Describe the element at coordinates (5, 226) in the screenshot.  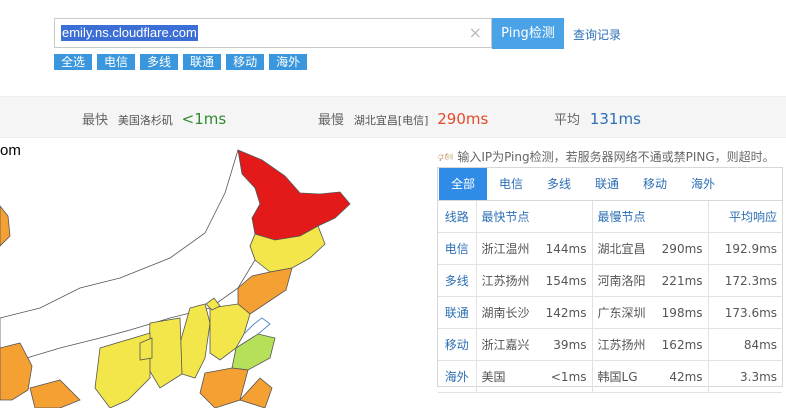
I see `map-region-northwest` at that location.